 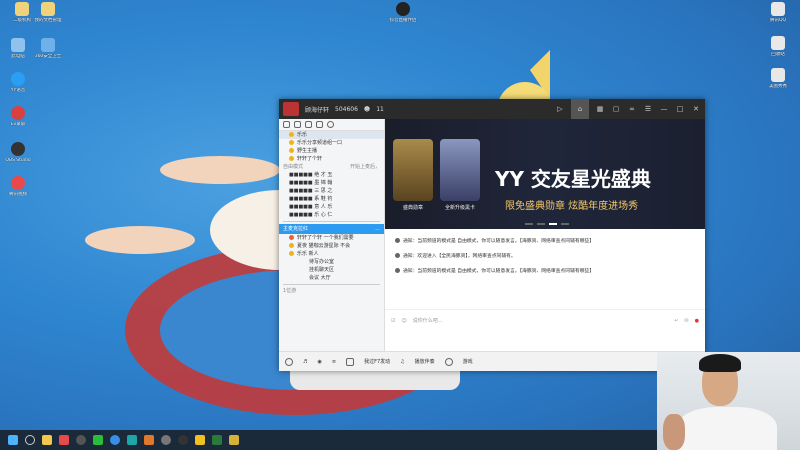 I want to click on desktop-icon-r2: 美图秀秀, so click(x=778, y=78).